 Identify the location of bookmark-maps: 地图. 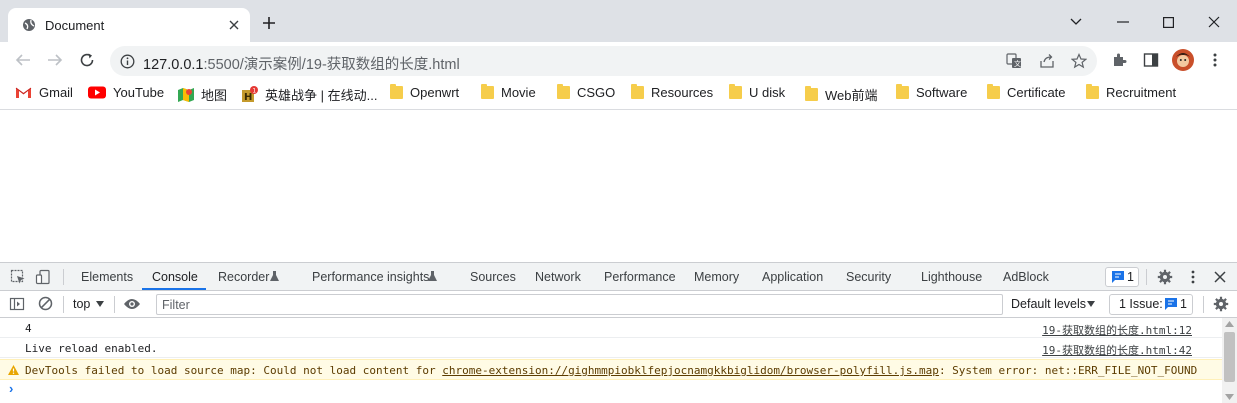
(202, 94).